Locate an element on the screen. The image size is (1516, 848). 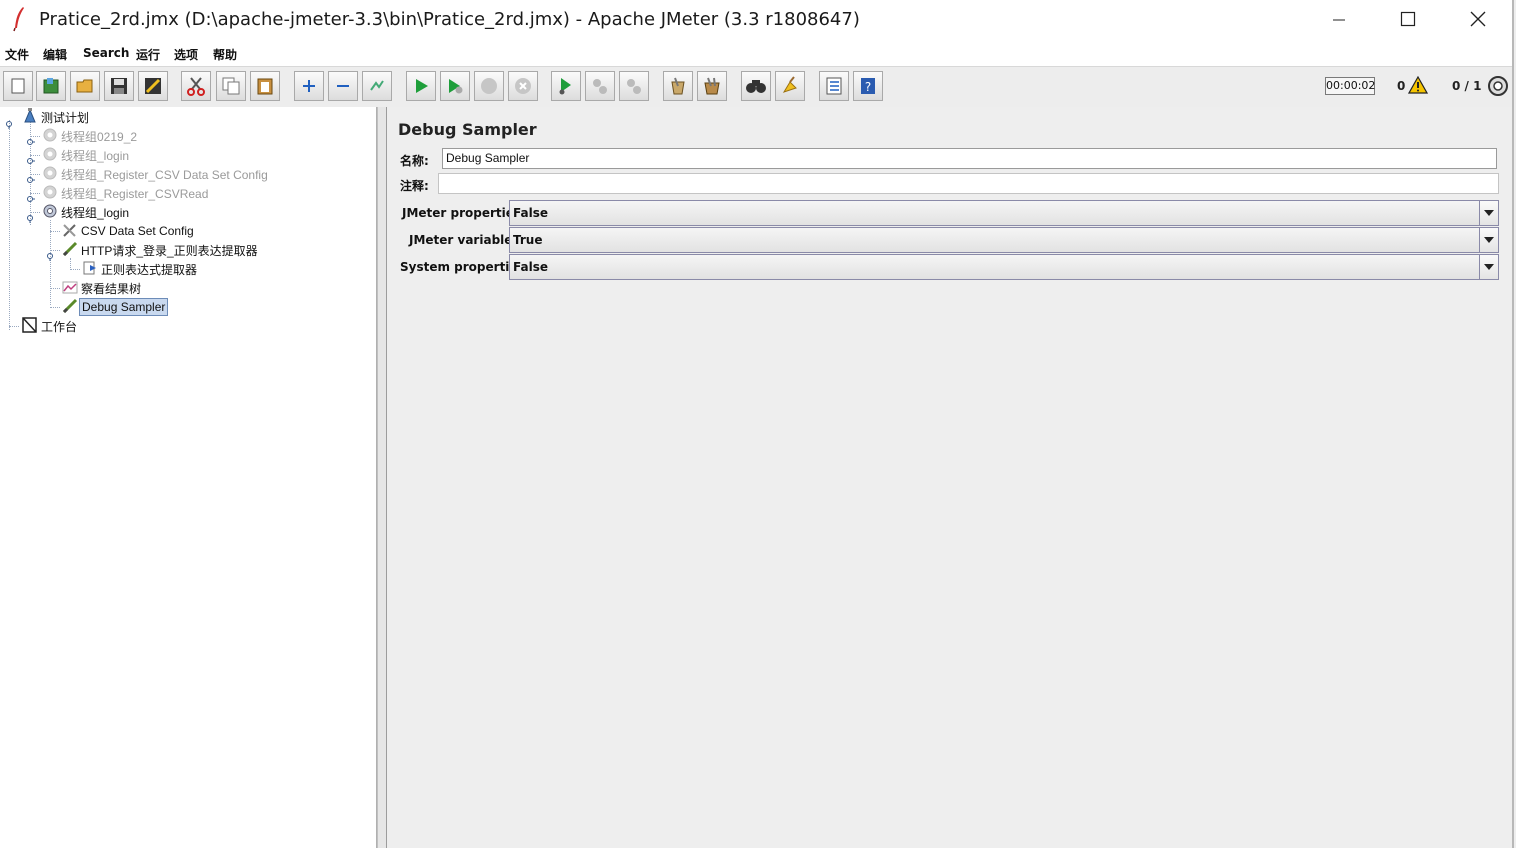
search-button is located at coordinates (756, 86).